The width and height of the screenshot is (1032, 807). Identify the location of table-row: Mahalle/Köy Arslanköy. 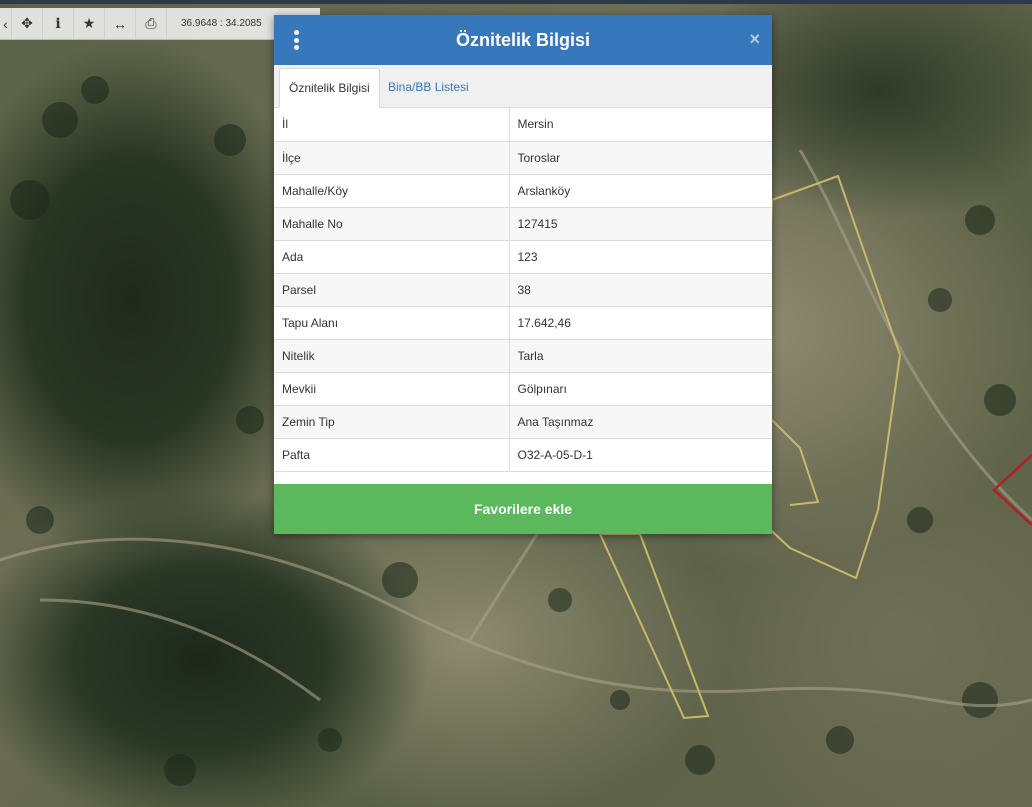
(523, 191).